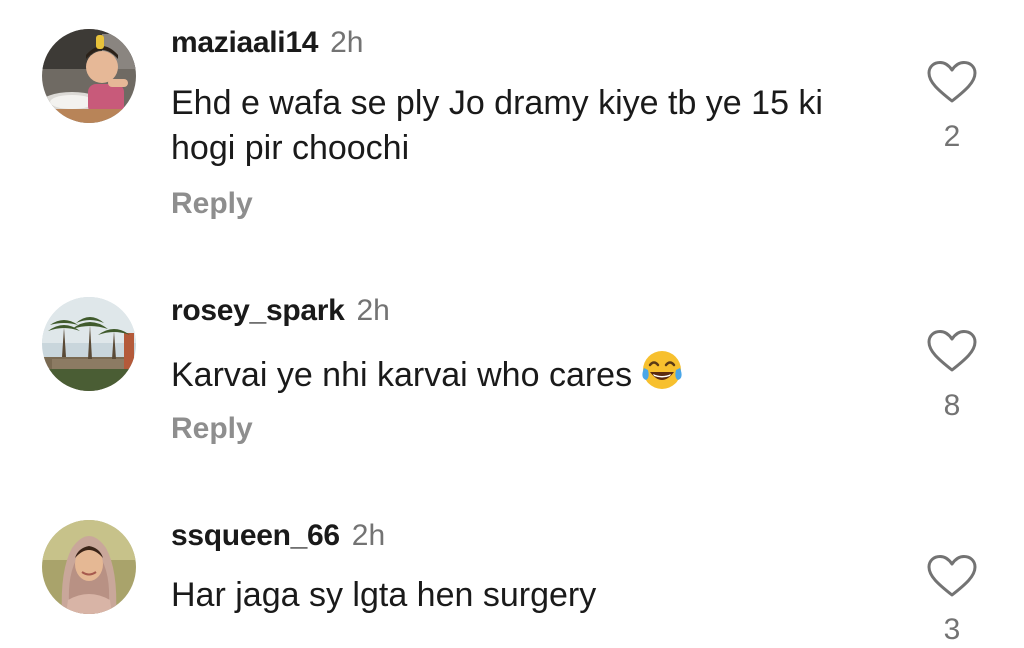 The height and width of the screenshot is (648, 1024). Describe the element at coordinates (662, 370) in the screenshot. I see `face-with-tears-of-joy-icon` at that location.